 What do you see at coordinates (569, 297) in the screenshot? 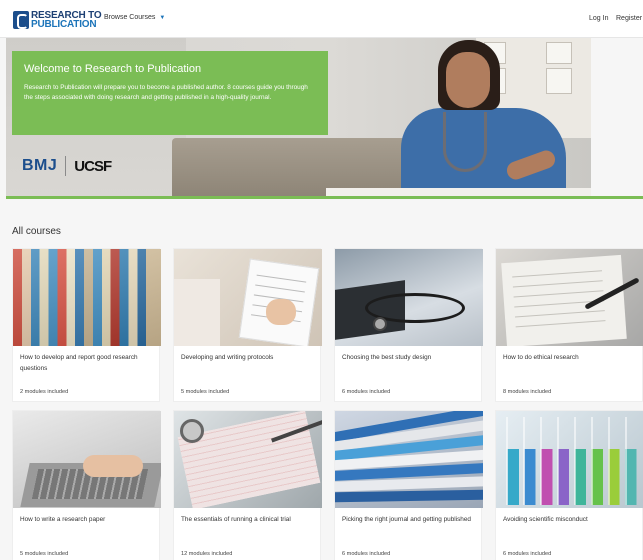
I see `consent-form-image` at bounding box center [569, 297].